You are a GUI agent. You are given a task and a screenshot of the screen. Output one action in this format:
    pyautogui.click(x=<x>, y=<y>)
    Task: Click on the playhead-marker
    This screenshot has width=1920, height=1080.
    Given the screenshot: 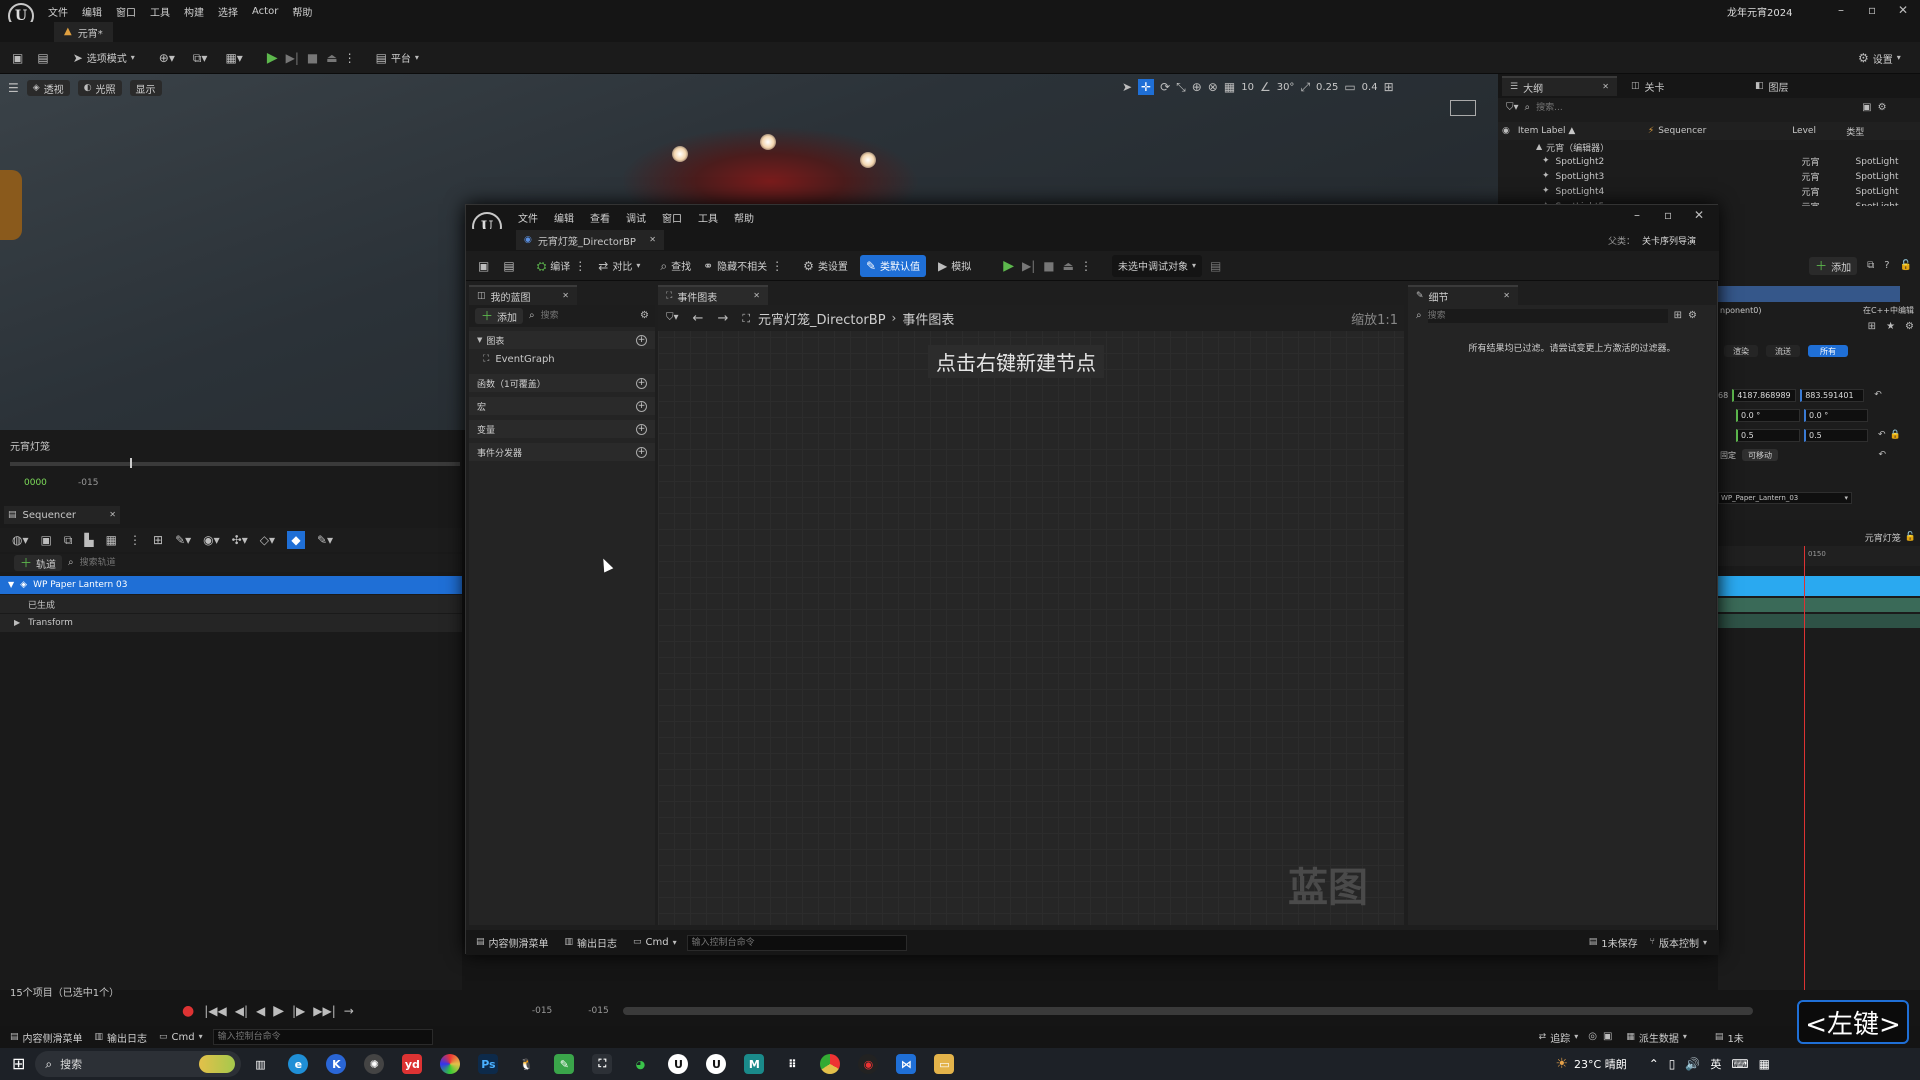 What is the action you would take?
    pyautogui.click(x=131, y=463)
    